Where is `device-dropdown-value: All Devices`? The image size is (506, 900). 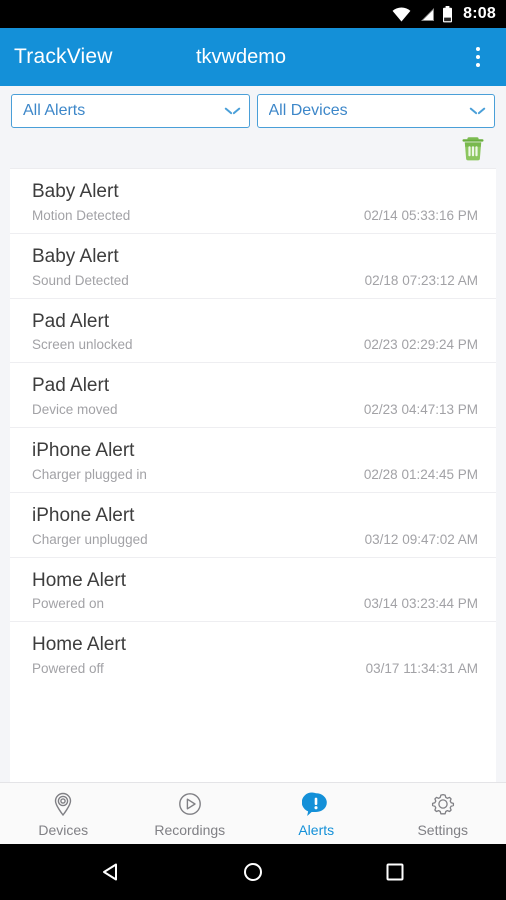
device-dropdown-value: All Devices is located at coordinates (308, 110).